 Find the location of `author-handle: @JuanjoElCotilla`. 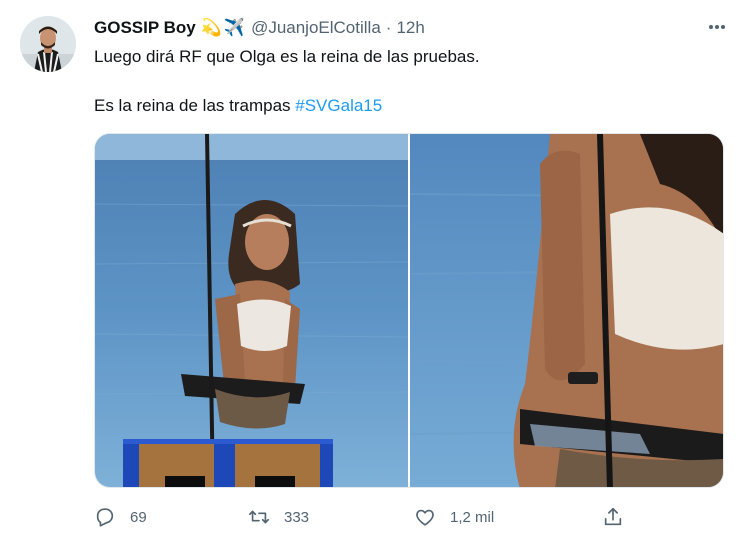

author-handle: @JuanjoElCotilla is located at coordinates (316, 28).